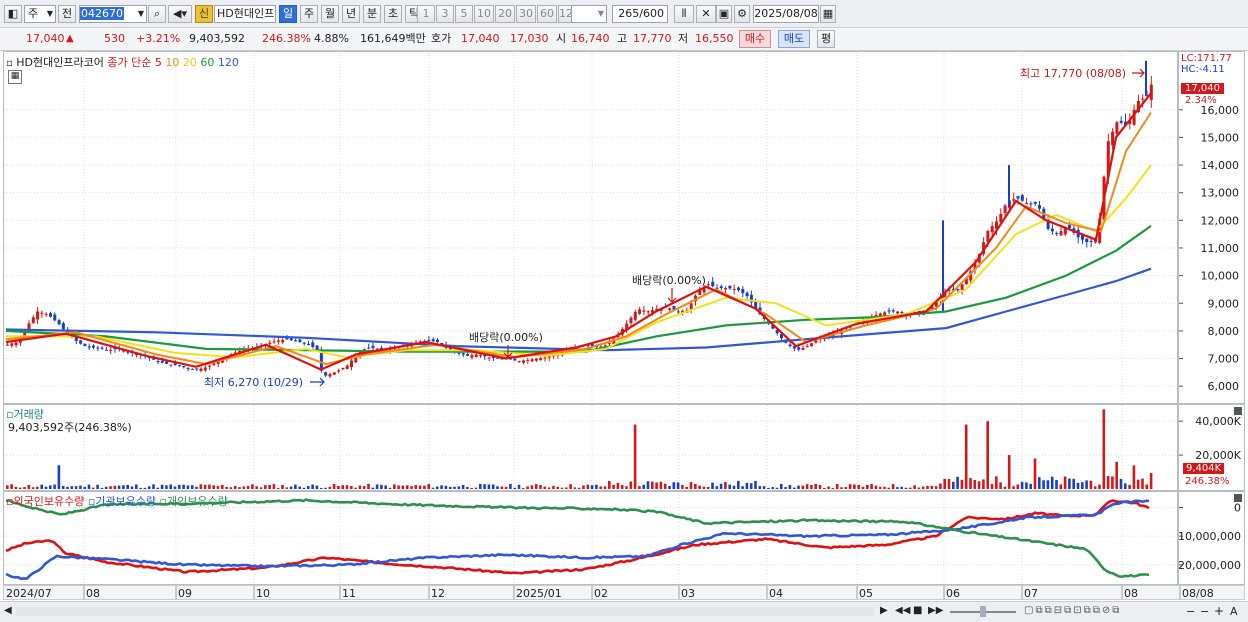  I want to click on high-label: 고, so click(622, 38).